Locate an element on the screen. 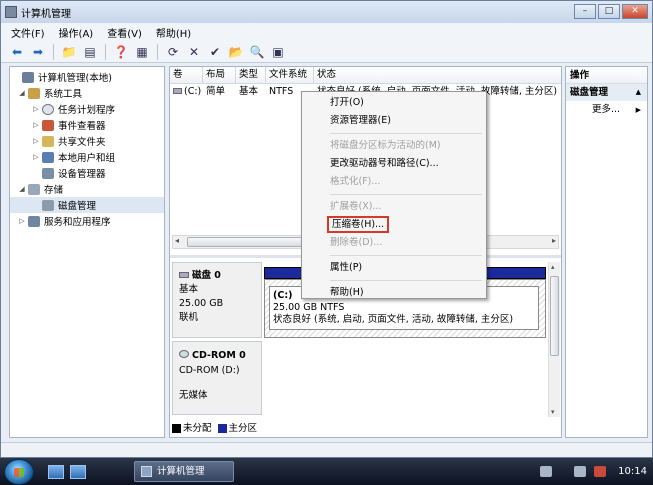 Image resolution: width=653 pixels, height=485 pixels. tree-item-services-apps: ▷ 服务和应用程序 is located at coordinates (87, 221).